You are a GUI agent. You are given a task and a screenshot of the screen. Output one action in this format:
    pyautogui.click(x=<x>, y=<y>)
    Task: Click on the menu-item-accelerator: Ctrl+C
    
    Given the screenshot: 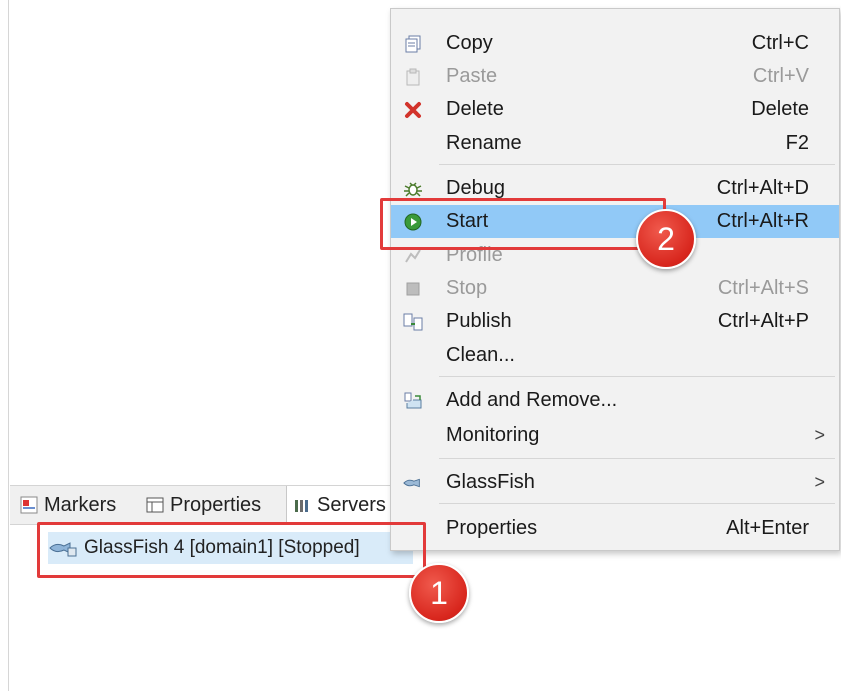 What is the action you would take?
    pyautogui.click(x=780, y=43)
    